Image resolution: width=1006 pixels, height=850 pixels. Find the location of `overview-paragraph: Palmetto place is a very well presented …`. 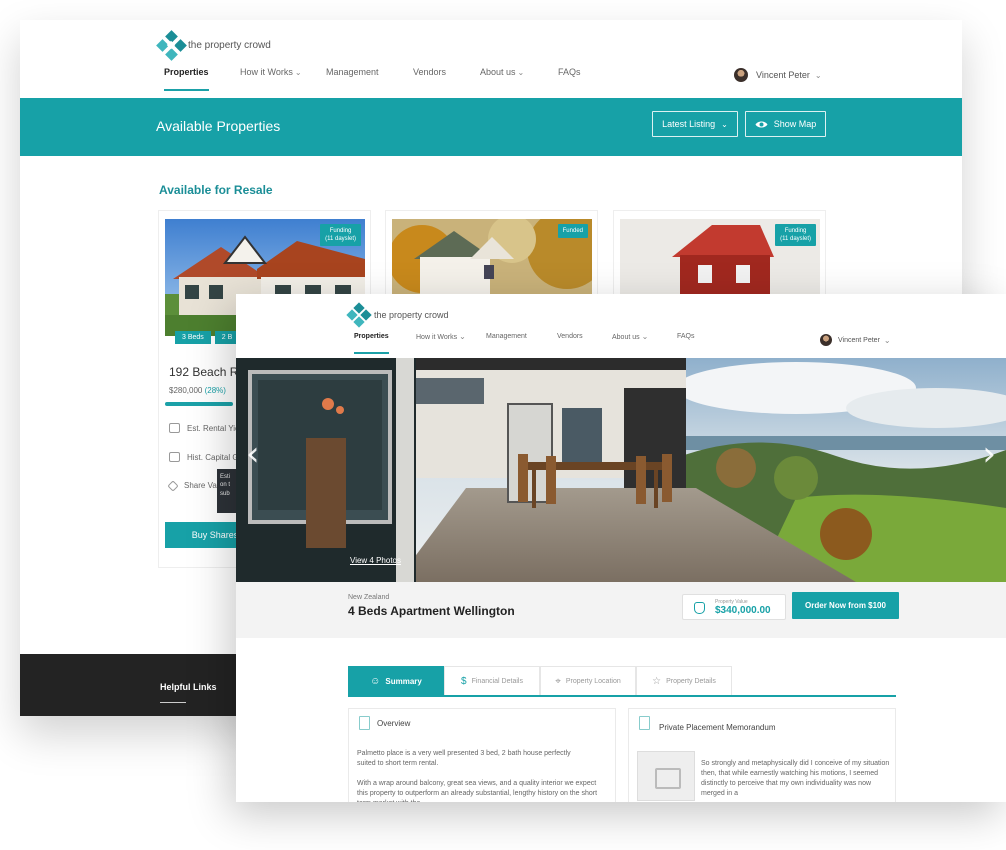

overview-paragraph: Palmetto place is a very well presented … is located at coordinates (464, 759).